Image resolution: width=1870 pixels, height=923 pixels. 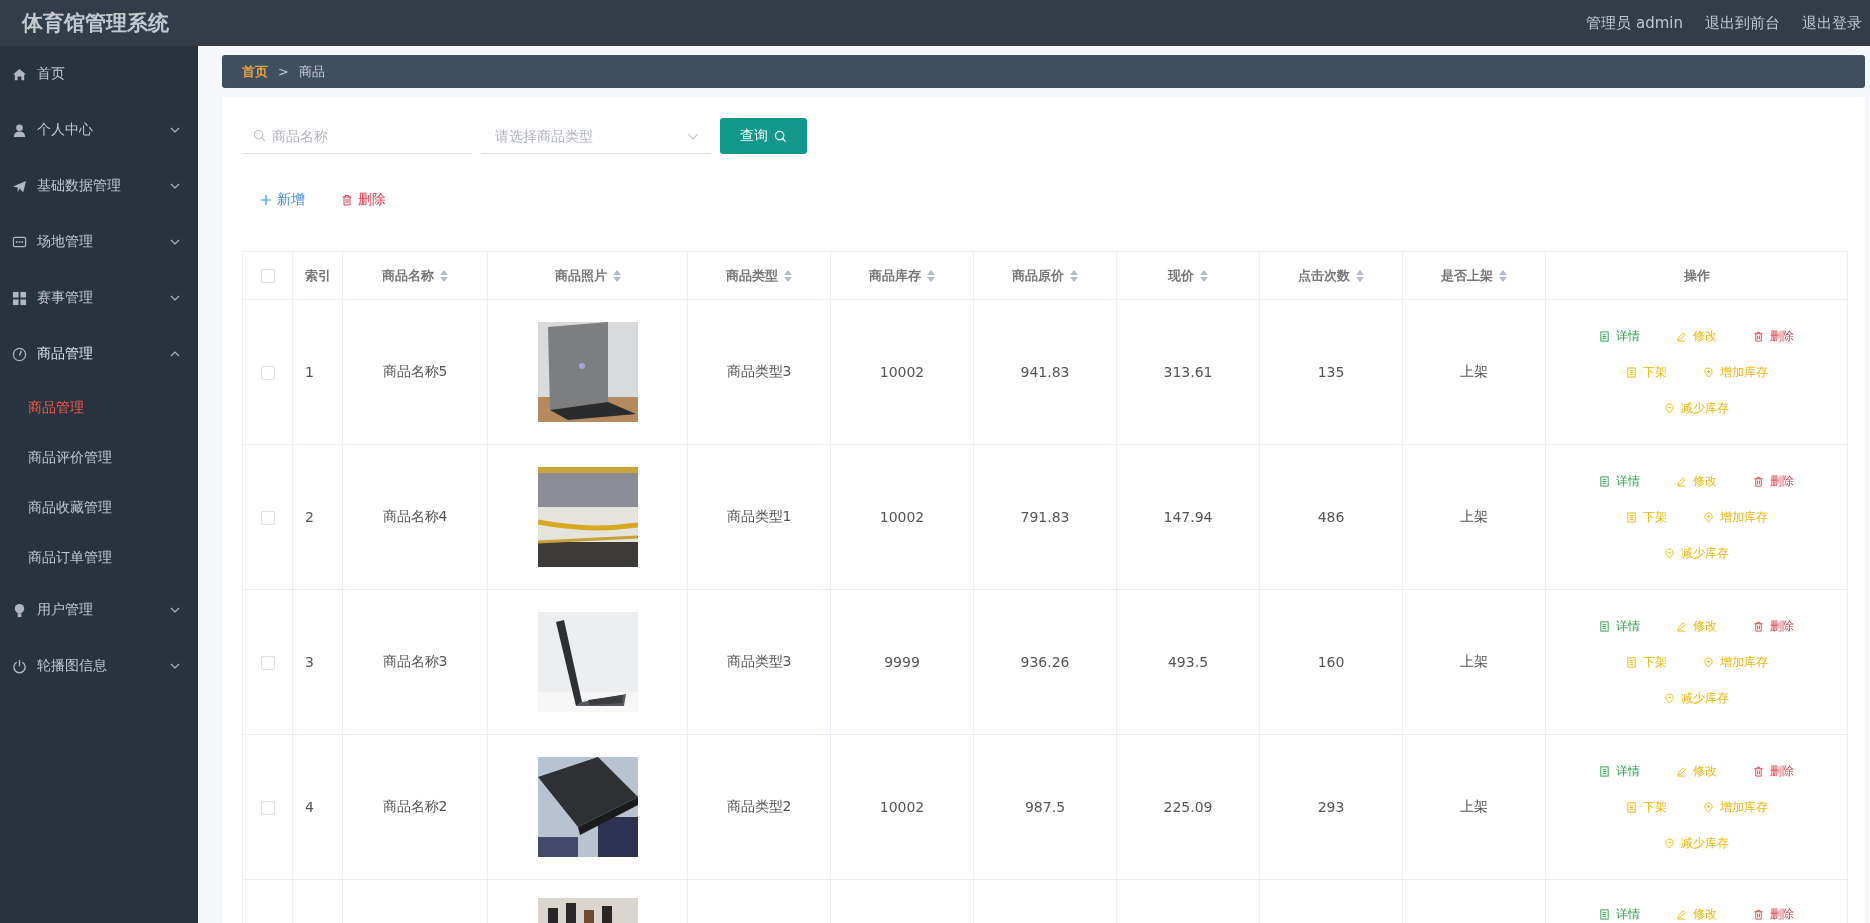 I want to click on header-link: 退出到前台, so click(x=1742, y=23).